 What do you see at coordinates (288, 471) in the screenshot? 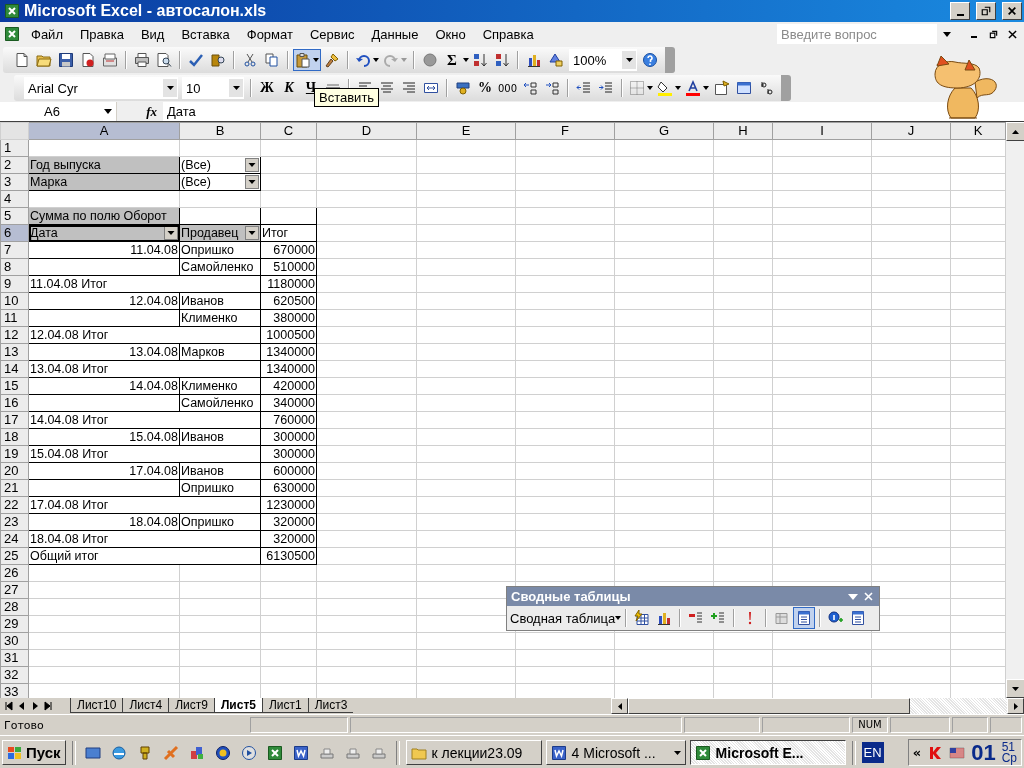
I see `table-cell: 600000` at bounding box center [288, 471].